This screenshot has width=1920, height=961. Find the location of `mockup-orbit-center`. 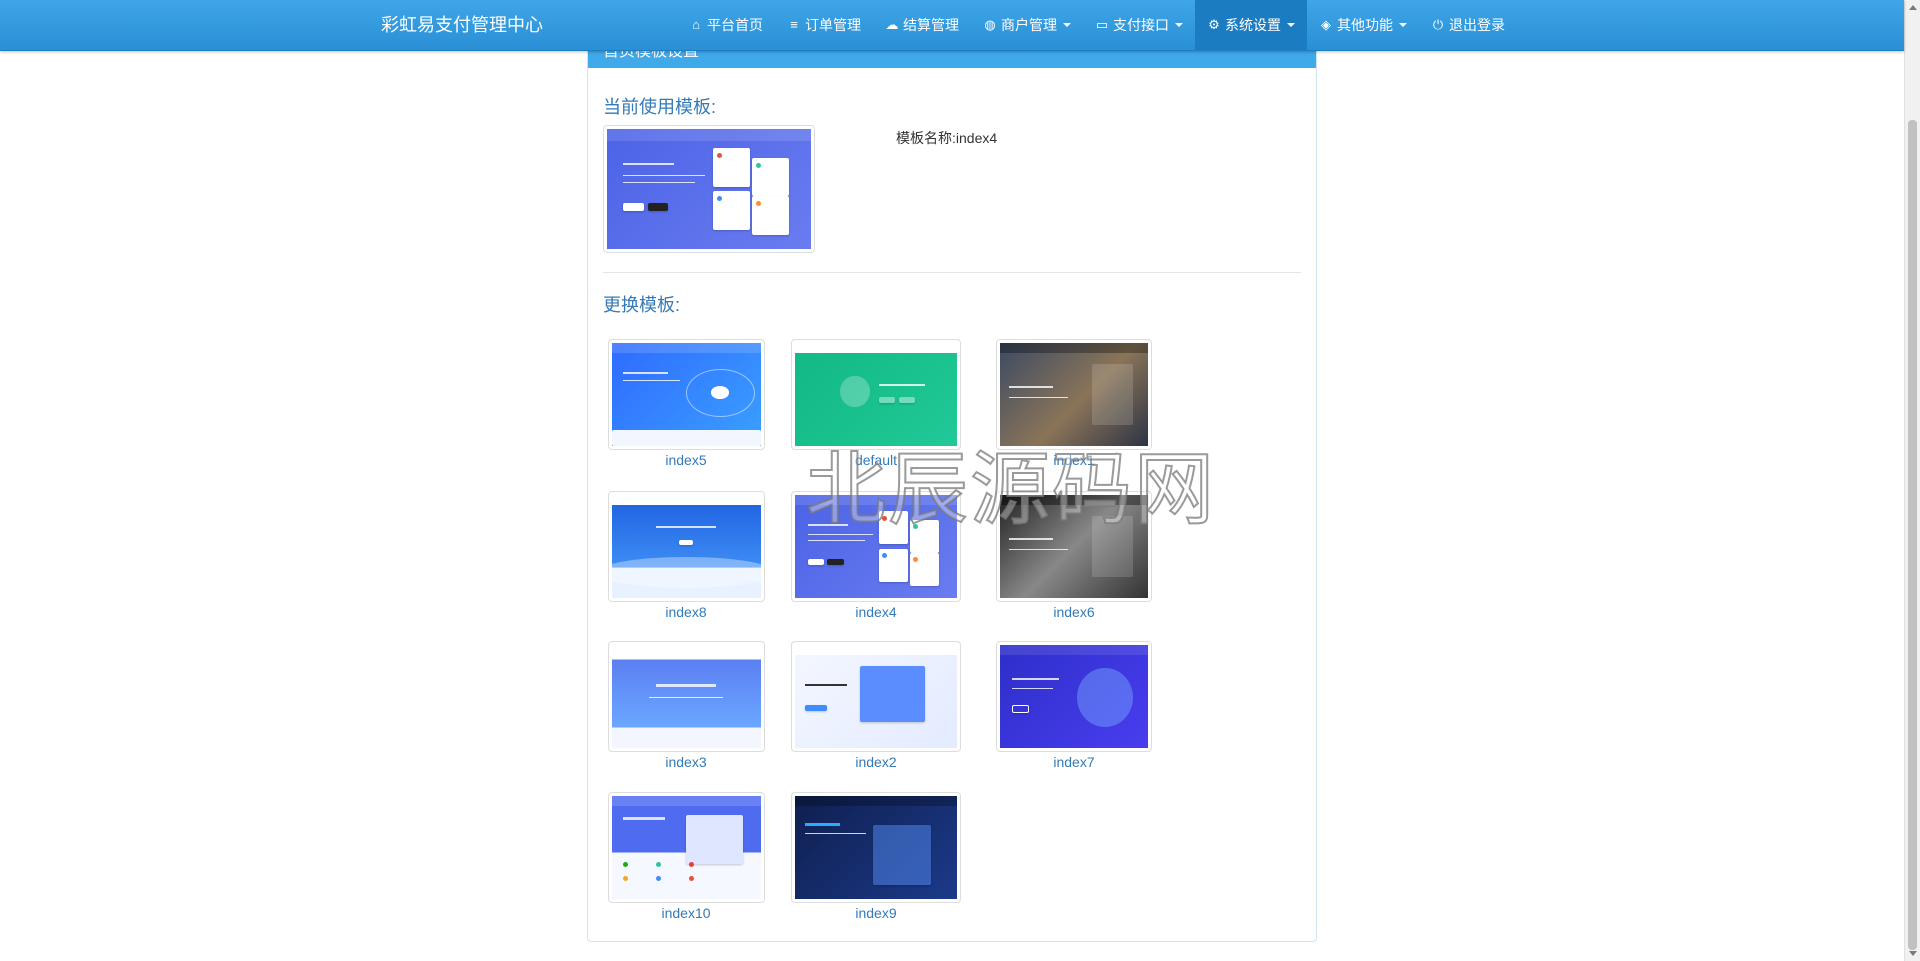

mockup-orbit-center is located at coordinates (720, 392).